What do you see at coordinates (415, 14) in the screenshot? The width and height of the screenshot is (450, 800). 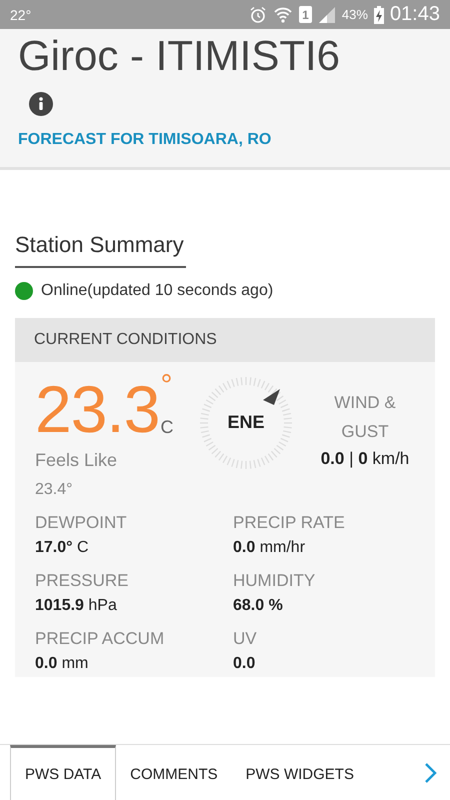 I see `status-time: 01:43` at bounding box center [415, 14].